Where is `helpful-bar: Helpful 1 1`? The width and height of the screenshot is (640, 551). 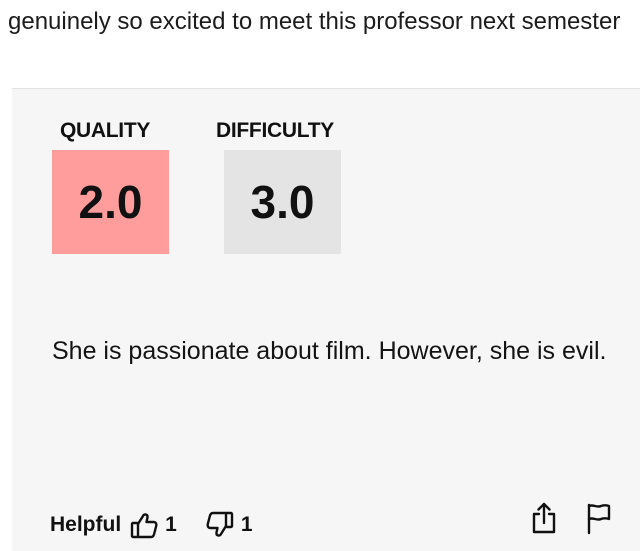
helpful-bar: Helpful 1 1 is located at coordinates (151, 525).